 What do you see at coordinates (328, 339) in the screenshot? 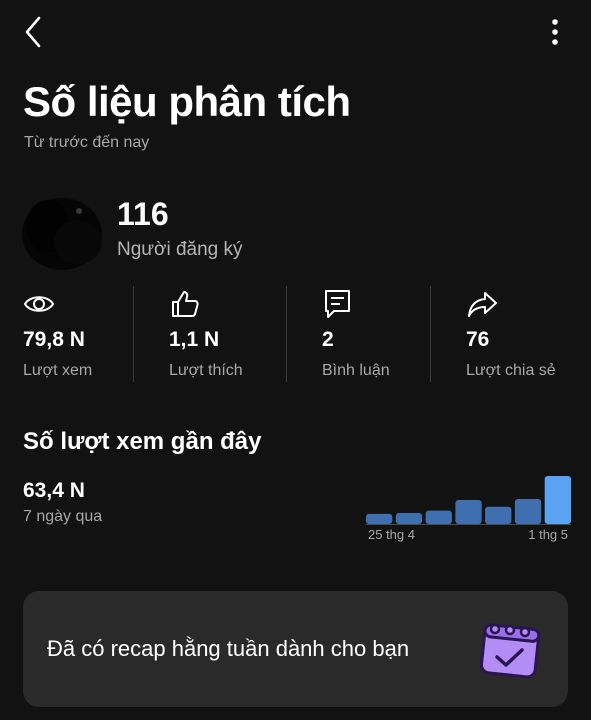
I see `stat-value: 2` at bounding box center [328, 339].